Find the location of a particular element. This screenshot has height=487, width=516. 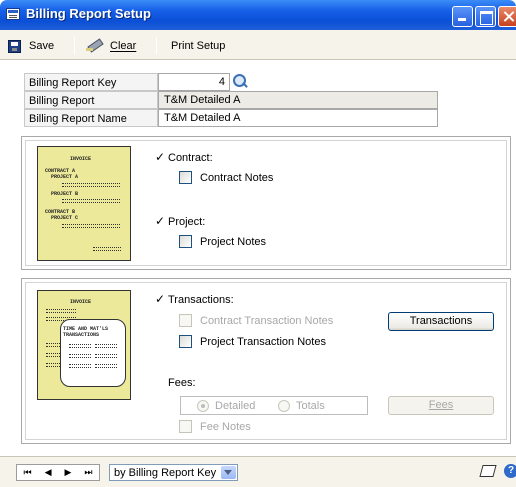

billing-report-name-row: Billing Report Name T&M Detailed A is located at coordinates (231, 118).